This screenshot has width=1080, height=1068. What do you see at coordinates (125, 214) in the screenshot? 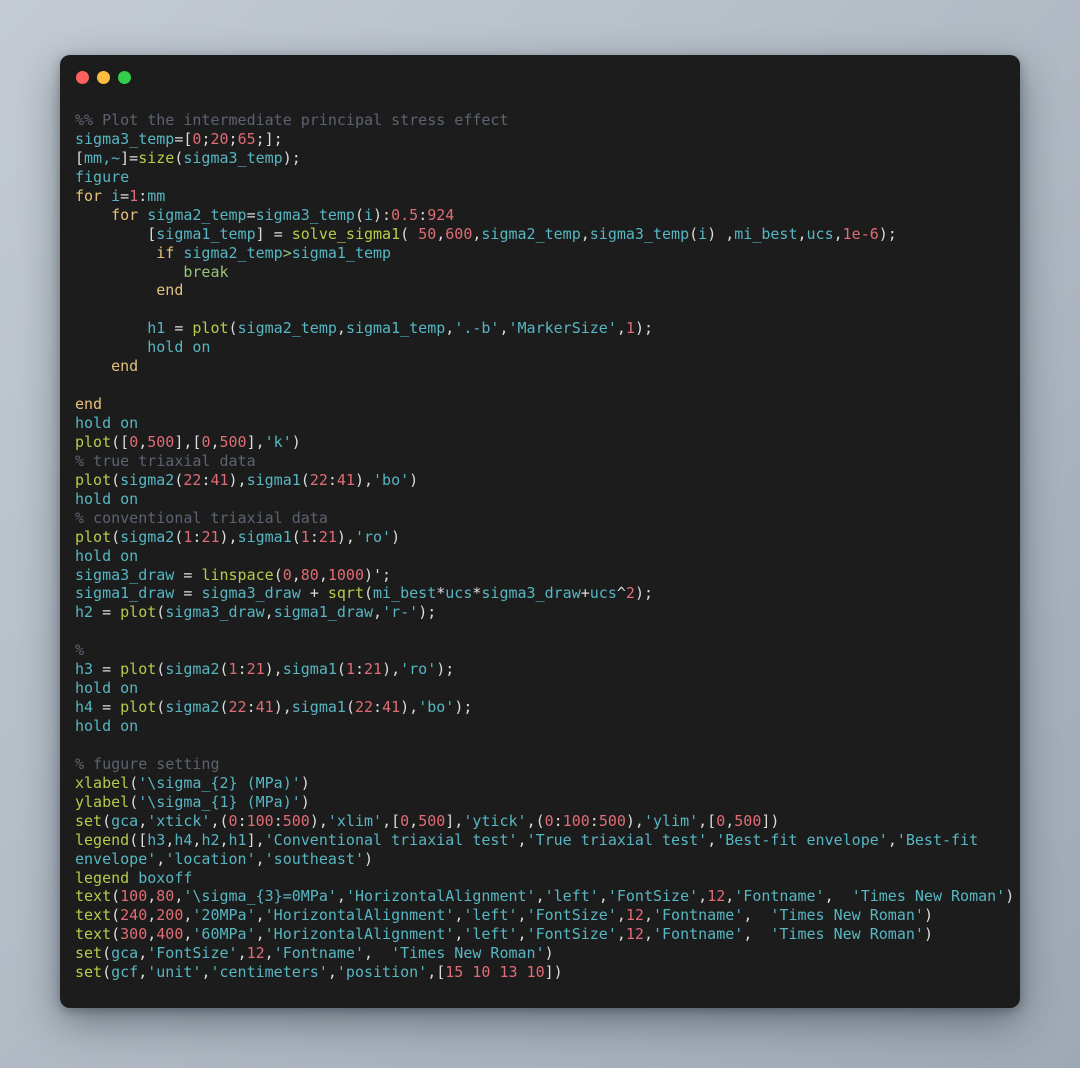
I see `code-token-kw: for` at bounding box center [125, 214].